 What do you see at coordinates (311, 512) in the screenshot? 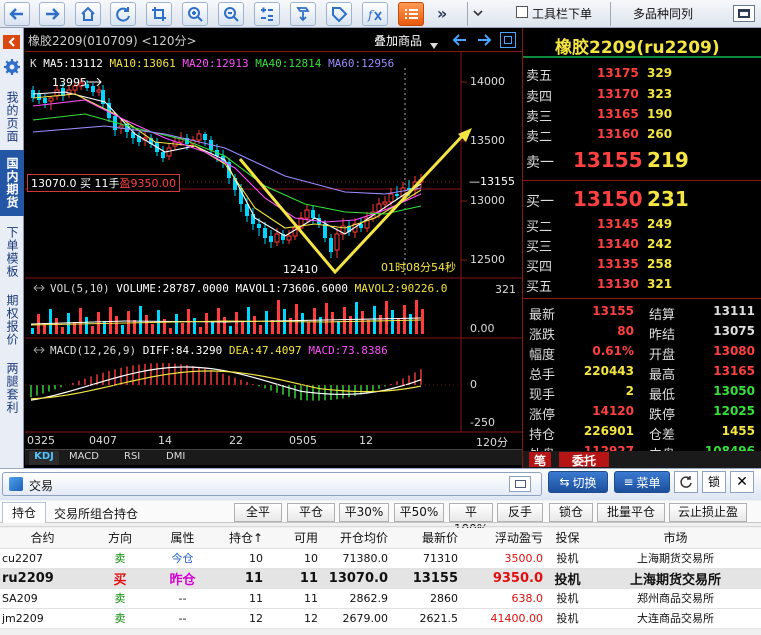
I see `action-button: 平仓` at bounding box center [311, 512].